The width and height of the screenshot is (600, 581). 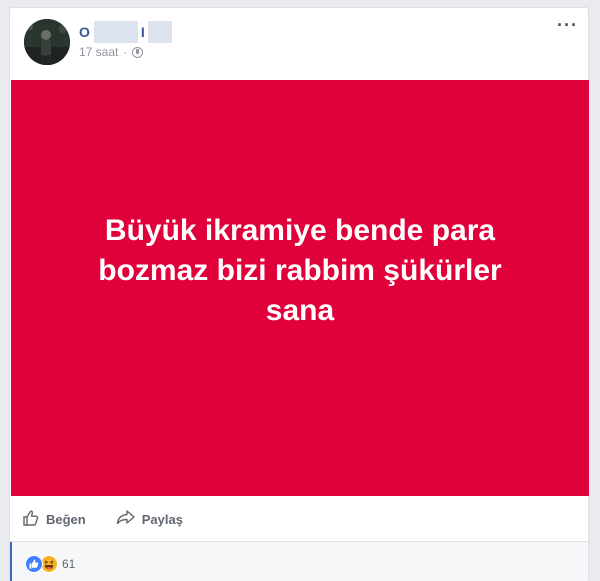 What do you see at coordinates (126, 519) in the screenshot?
I see `share-arrow-icon` at bounding box center [126, 519].